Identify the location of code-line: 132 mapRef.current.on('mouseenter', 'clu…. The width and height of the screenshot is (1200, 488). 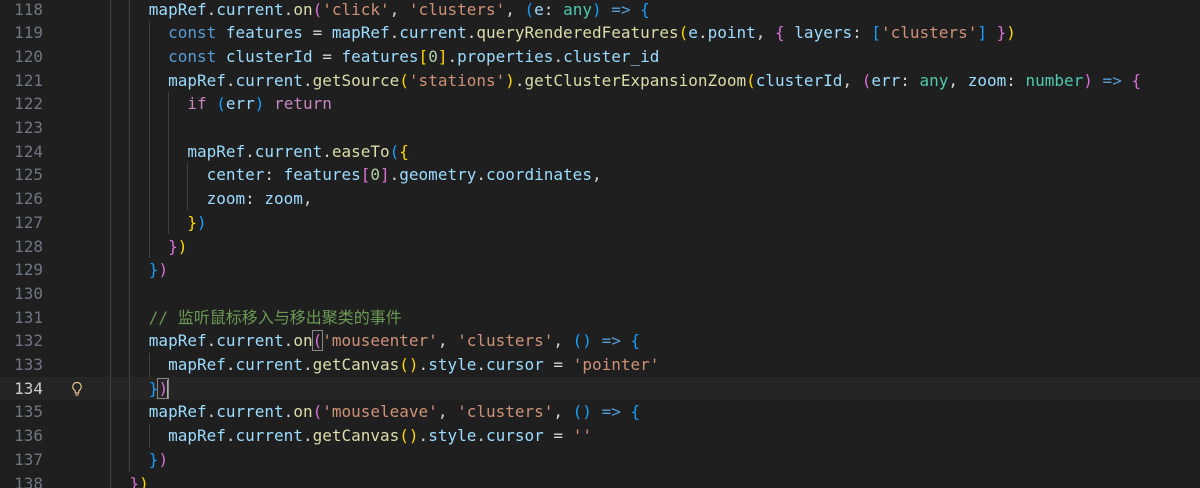
(600, 341).